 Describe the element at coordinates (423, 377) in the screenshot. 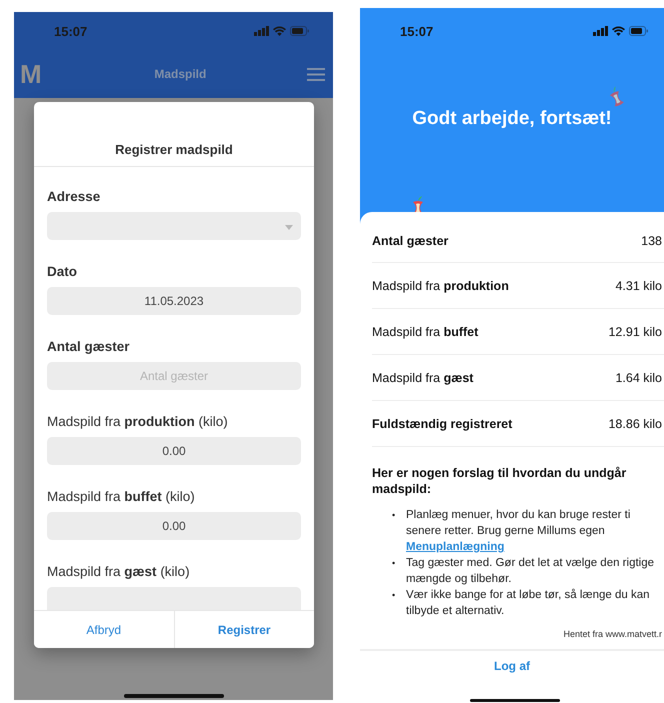

I see `stat-label: Madspild fra gæst` at that location.